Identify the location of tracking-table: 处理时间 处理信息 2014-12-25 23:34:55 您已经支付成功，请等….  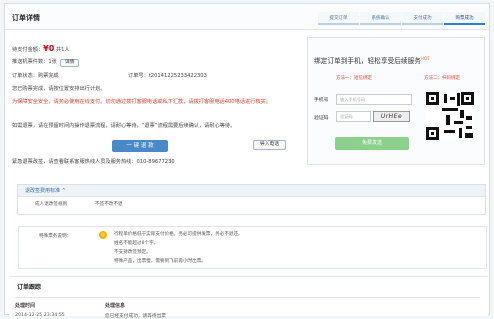
(247, 308).